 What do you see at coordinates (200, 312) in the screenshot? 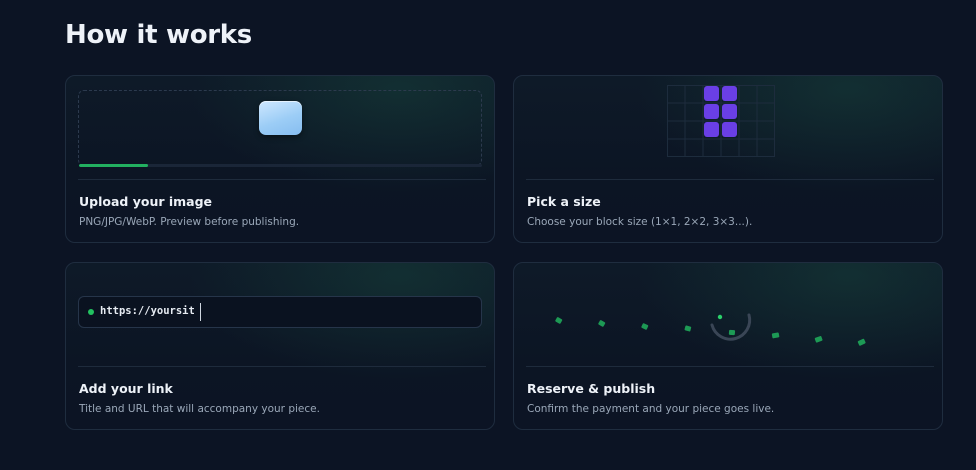
I see `text-caret` at bounding box center [200, 312].